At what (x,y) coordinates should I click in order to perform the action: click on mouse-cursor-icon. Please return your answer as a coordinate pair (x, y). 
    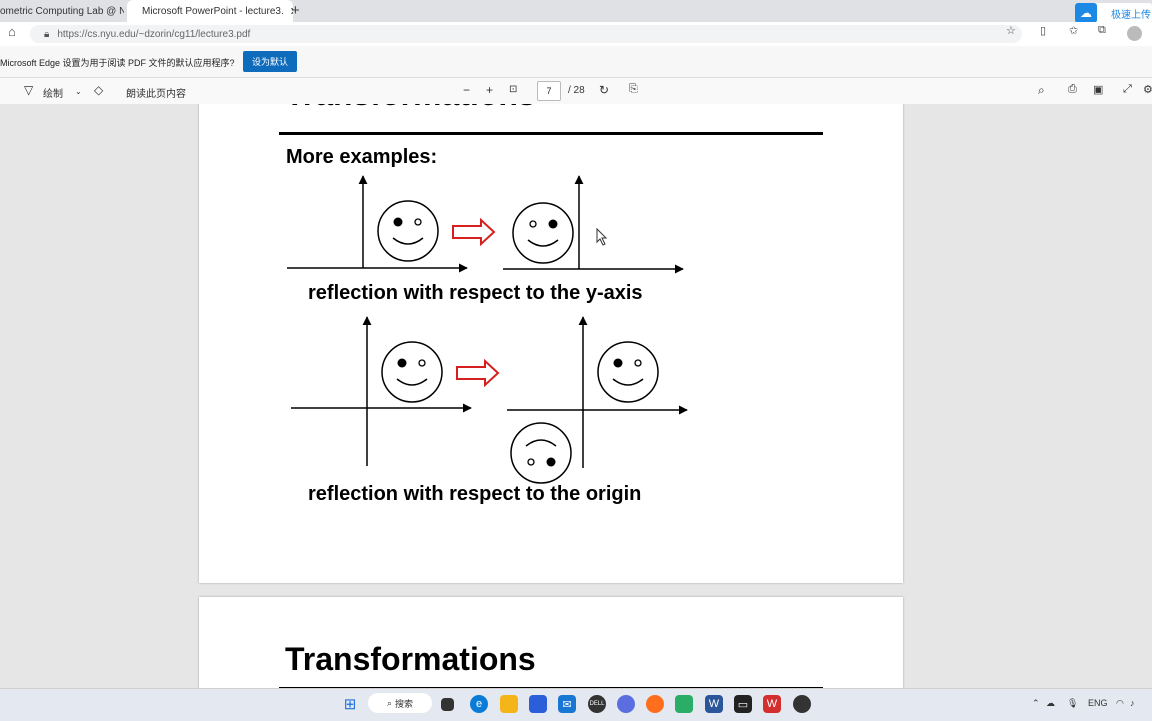
    Looking at the image, I should click on (602, 236).